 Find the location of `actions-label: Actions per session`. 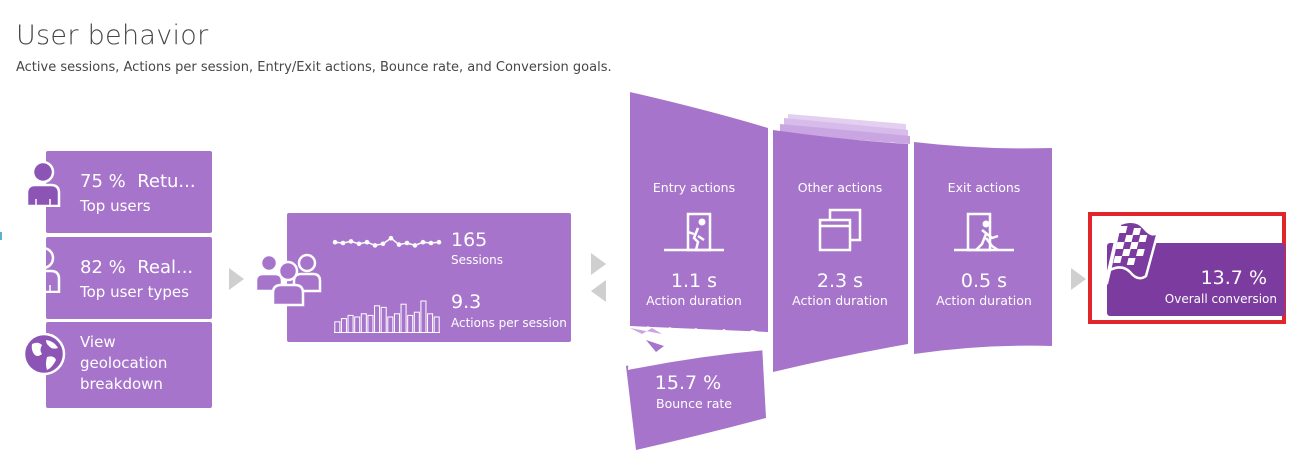

actions-label: Actions per session is located at coordinates (509, 323).